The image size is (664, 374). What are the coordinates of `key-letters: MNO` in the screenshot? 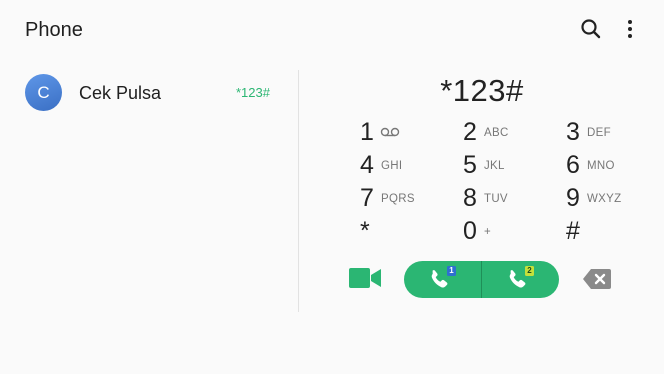 It's located at (601, 166).